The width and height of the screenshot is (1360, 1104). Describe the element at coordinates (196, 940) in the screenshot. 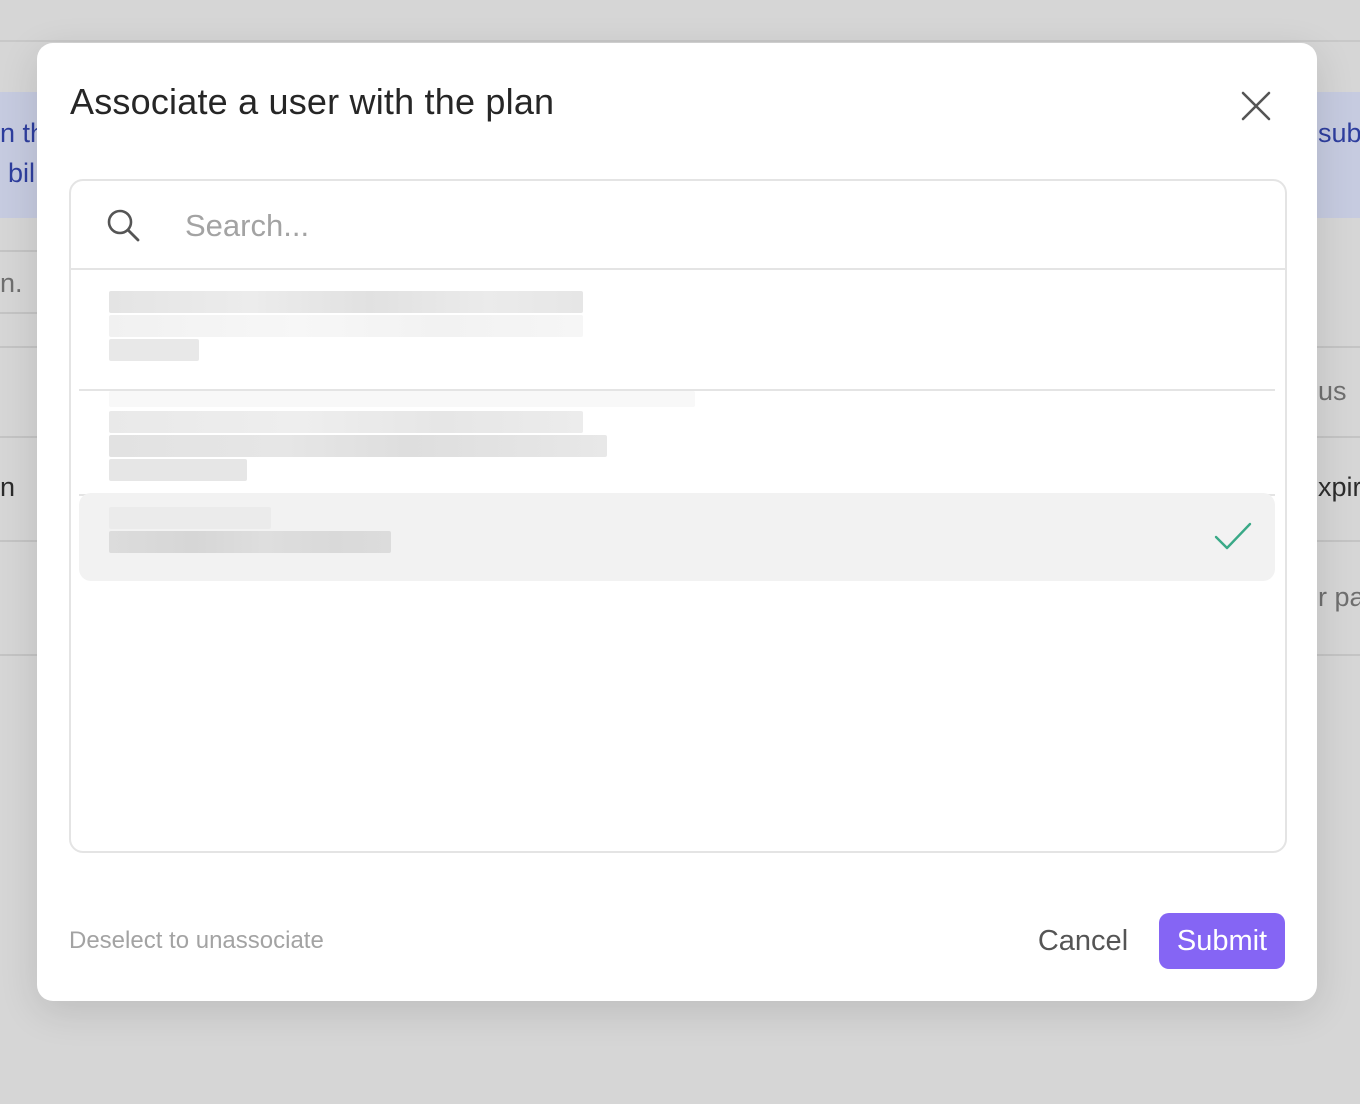

I see `deselect-hint: Deselect to unassociate` at that location.